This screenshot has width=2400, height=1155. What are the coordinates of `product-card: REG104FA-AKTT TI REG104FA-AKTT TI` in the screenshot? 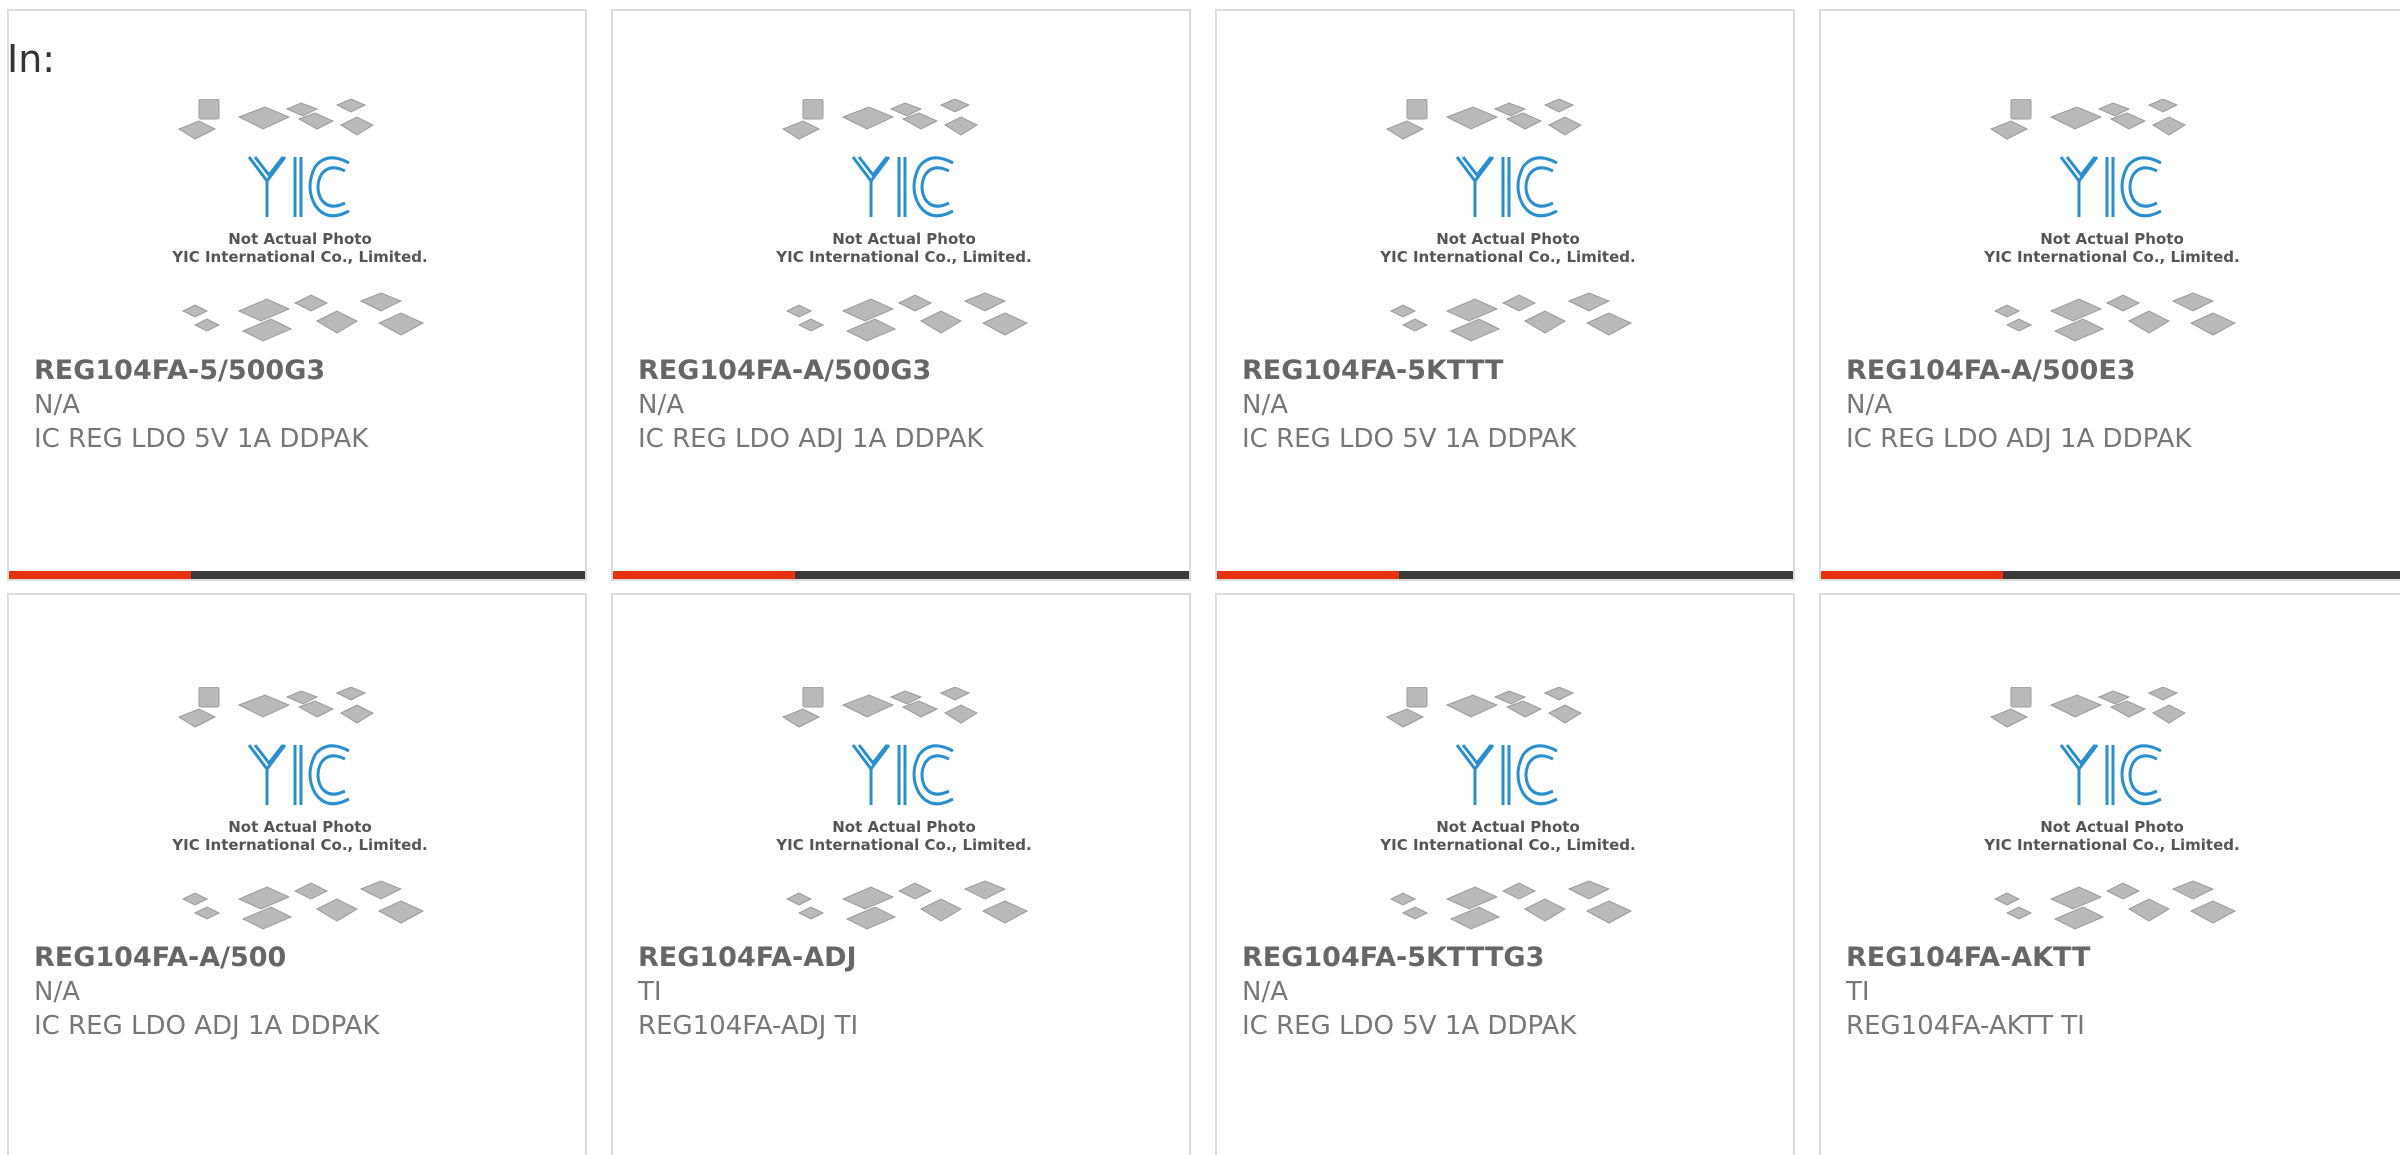 It's located at (2109, 874).